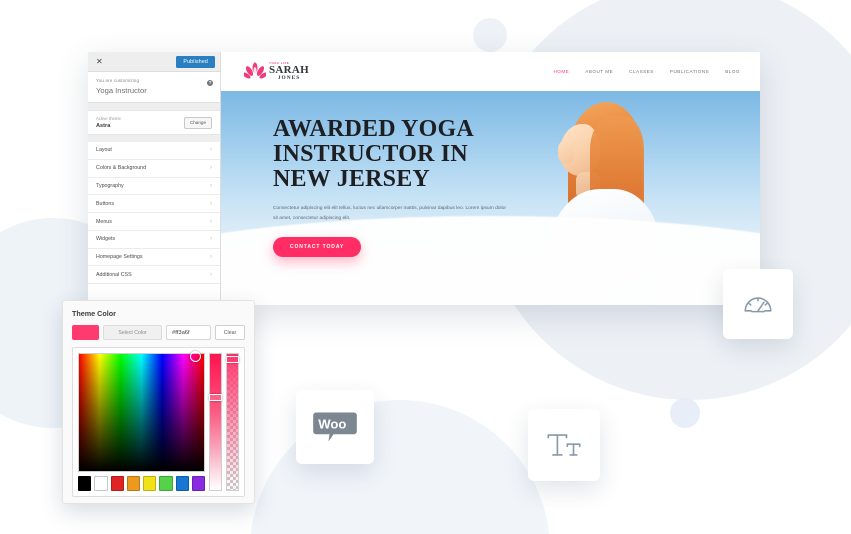 The height and width of the screenshot is (534, 851). I want to click on sidebar-item-label: Typography, so click(110, 185).